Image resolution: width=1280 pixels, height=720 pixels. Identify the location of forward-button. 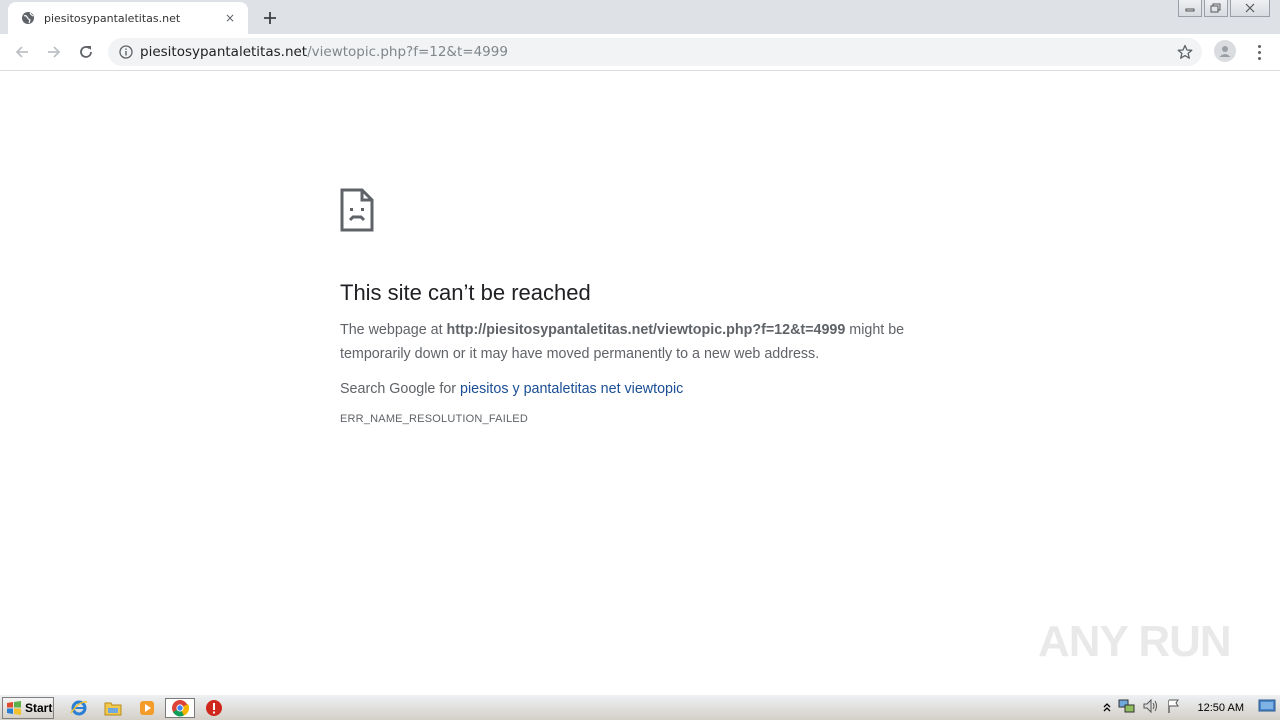
(54, 52).